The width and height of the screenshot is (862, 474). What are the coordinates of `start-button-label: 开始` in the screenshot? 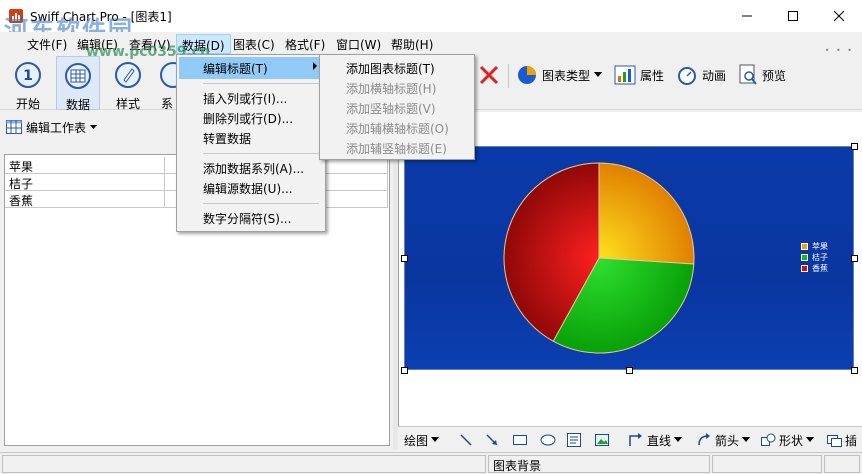 It's located at (27, 104).